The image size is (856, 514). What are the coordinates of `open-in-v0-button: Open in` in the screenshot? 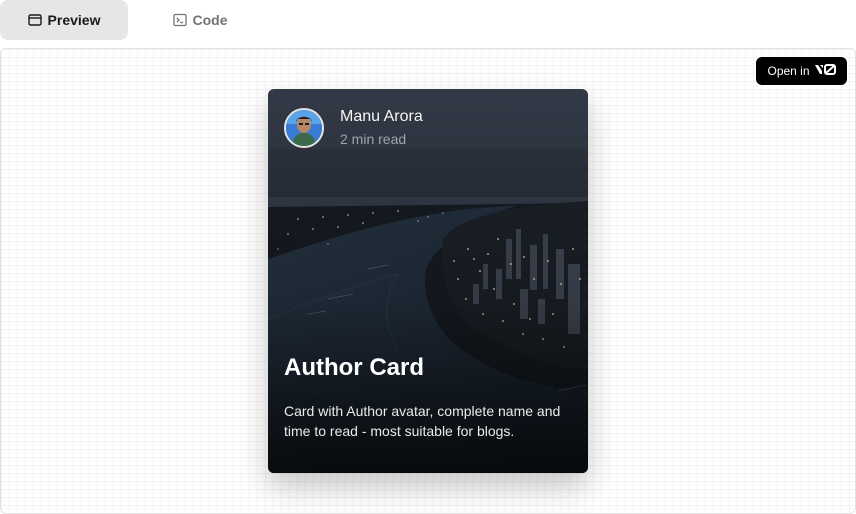 It's located at (801, 71).